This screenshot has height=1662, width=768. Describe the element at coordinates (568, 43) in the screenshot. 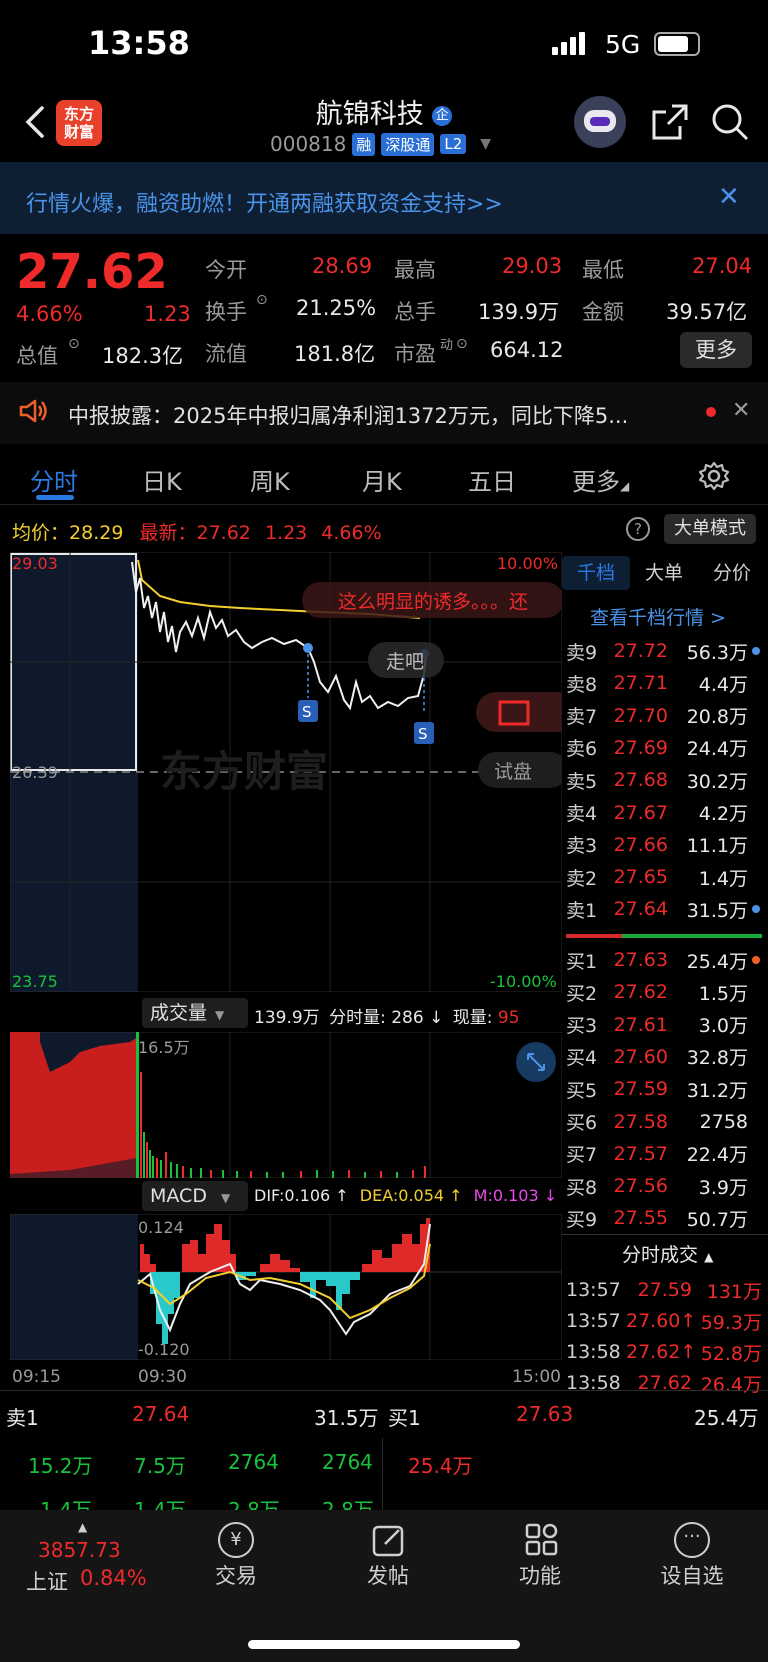

I see `signal-icon` at that location.